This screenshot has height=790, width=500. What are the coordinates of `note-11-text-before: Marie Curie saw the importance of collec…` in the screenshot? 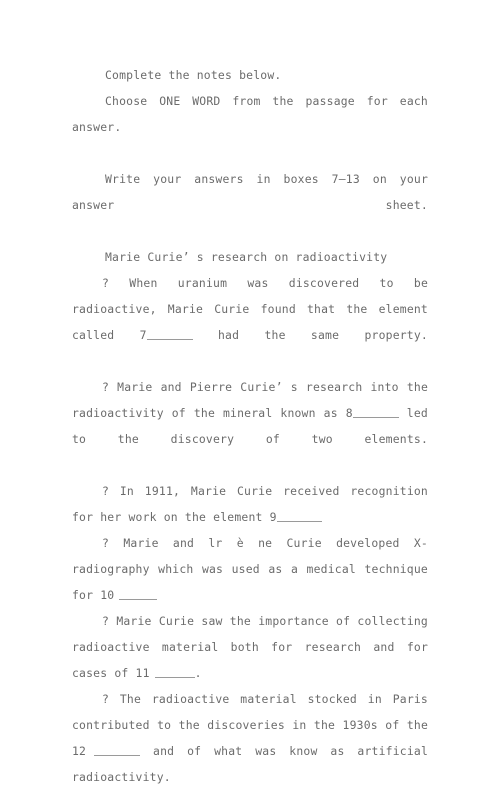 It's located at (250, 647).